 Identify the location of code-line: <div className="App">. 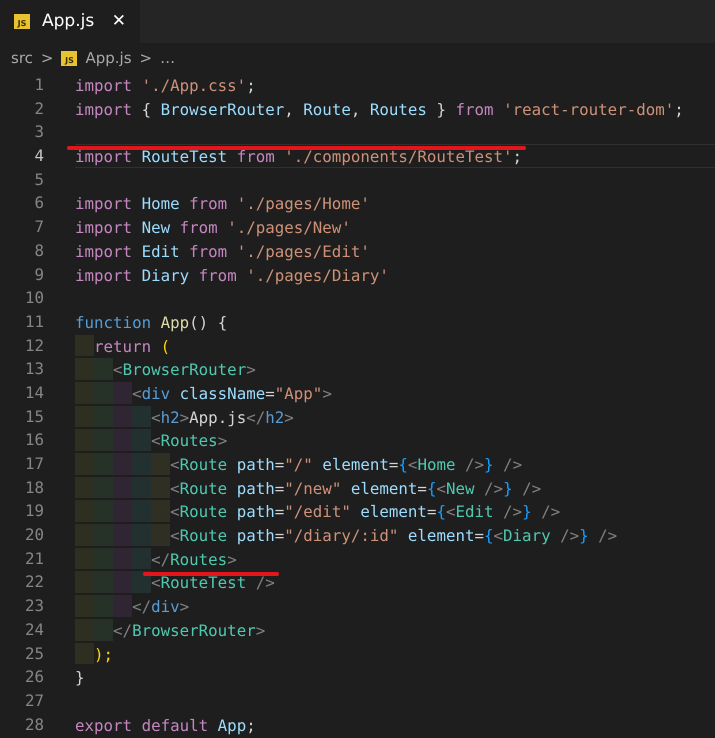
(231, 393).